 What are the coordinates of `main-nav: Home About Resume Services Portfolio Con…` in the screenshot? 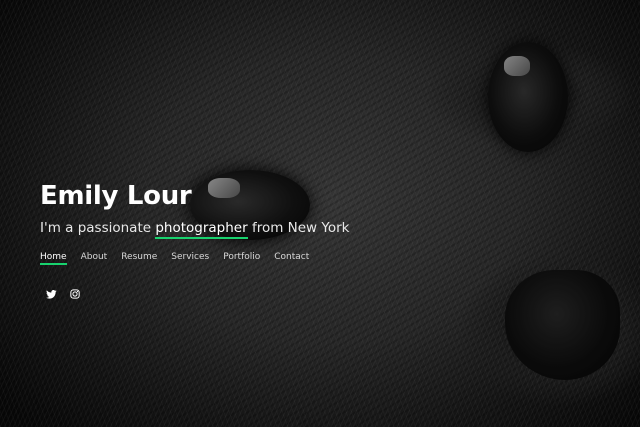 It's located at (194, 258).